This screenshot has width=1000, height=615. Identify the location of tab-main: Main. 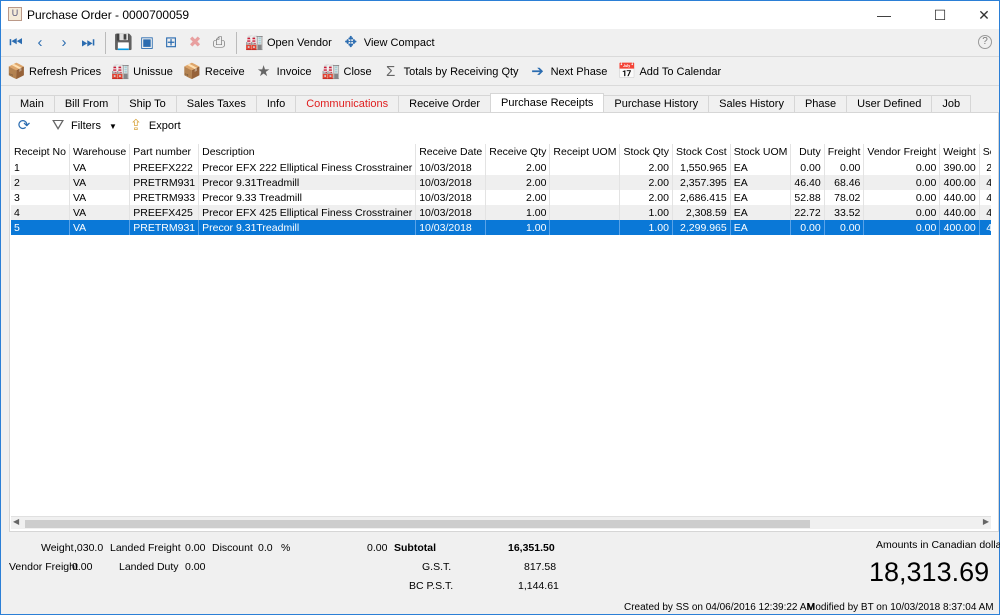
(32, 103).